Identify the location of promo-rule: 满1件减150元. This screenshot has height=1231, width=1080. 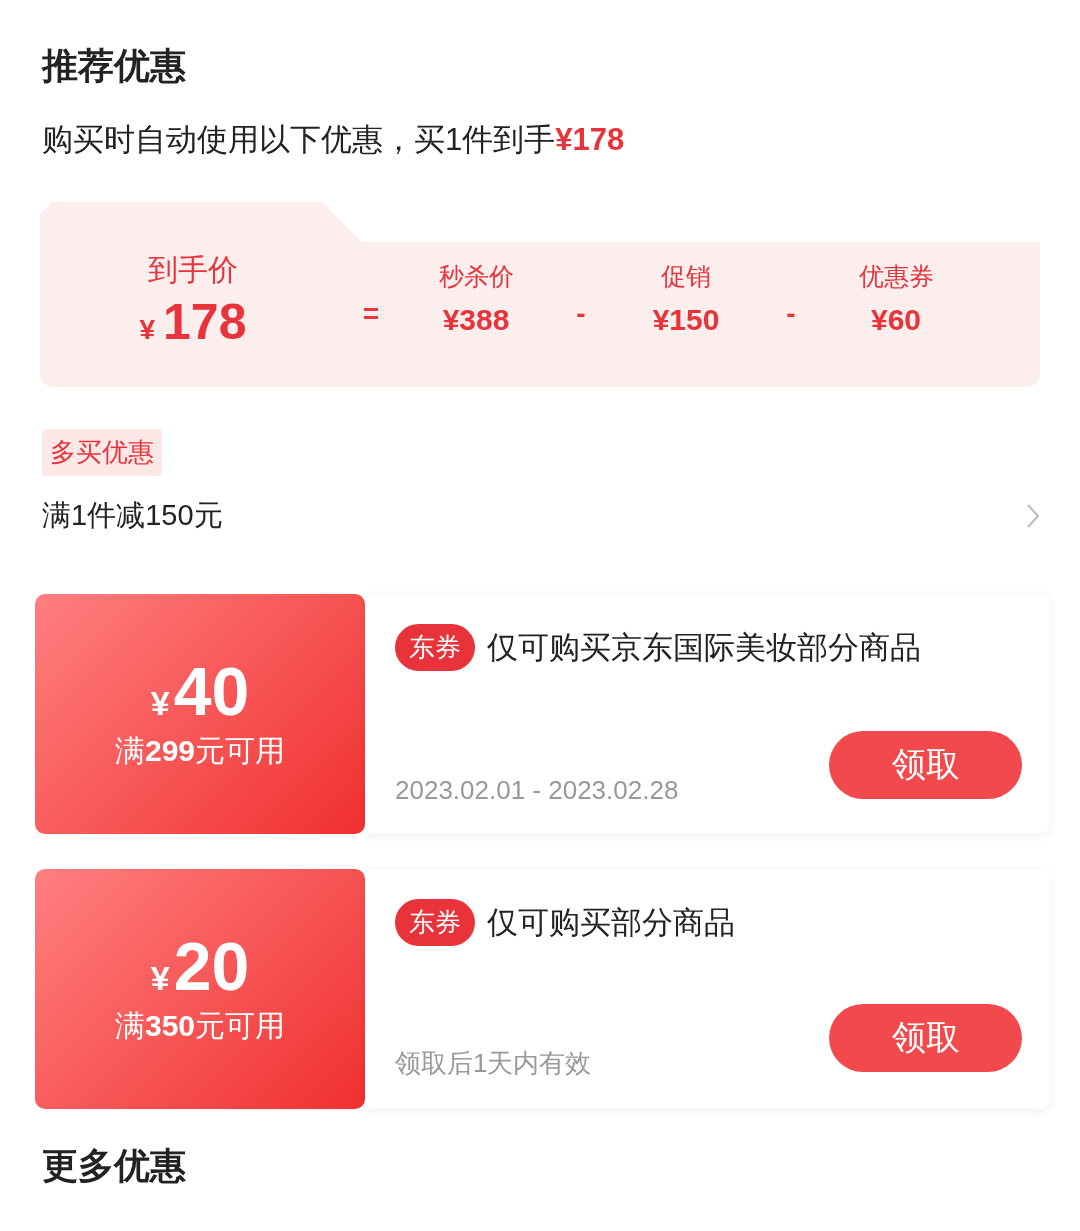
(132, 515).